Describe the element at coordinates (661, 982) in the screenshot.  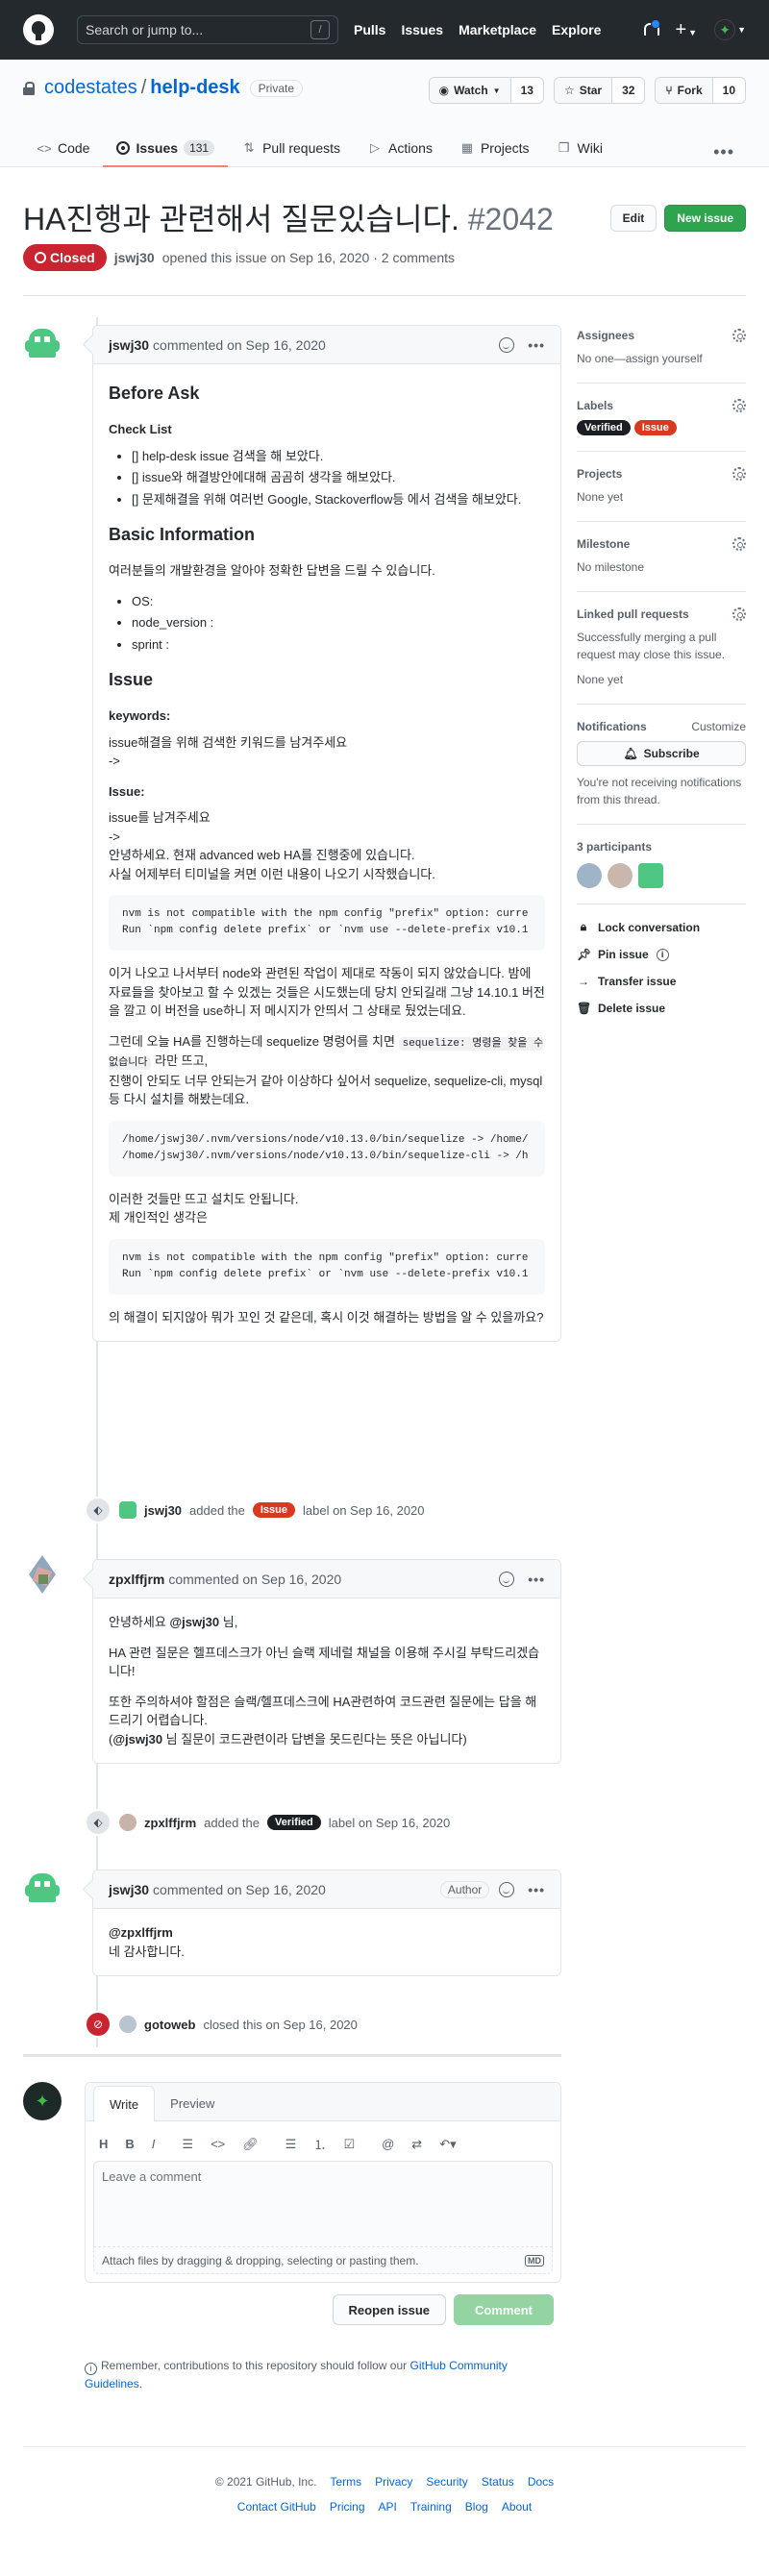
I see `transfer-issue-button: → Transfer issue` at that location.